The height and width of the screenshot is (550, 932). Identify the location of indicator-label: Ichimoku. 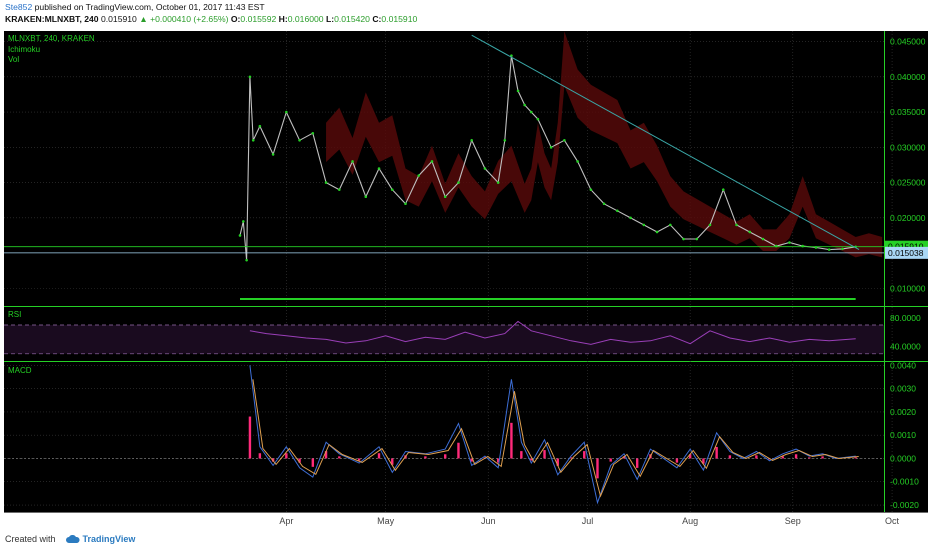
(24, 49).